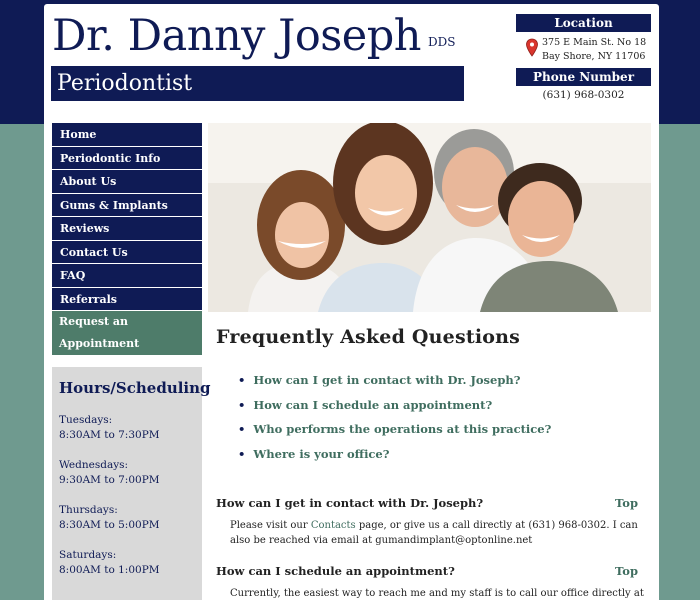  What do you see at coordinates (127, 473) in the screenshot?
I see `hours-entry: Wednesdays: 9:30AM to 7:00PM` at bounding box center [127, 473].